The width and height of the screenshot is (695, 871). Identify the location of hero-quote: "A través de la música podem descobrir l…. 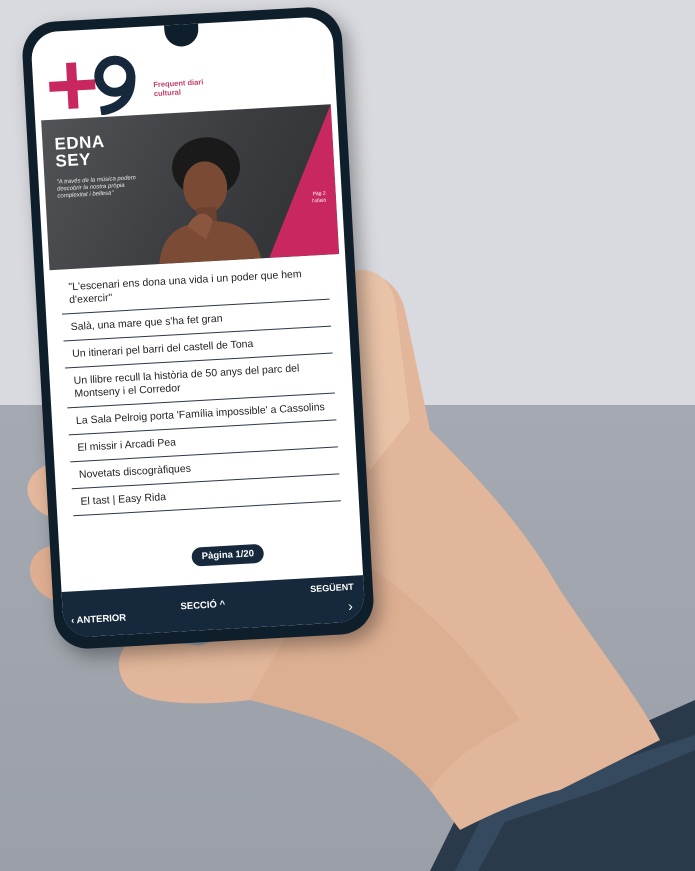
(96, 187).